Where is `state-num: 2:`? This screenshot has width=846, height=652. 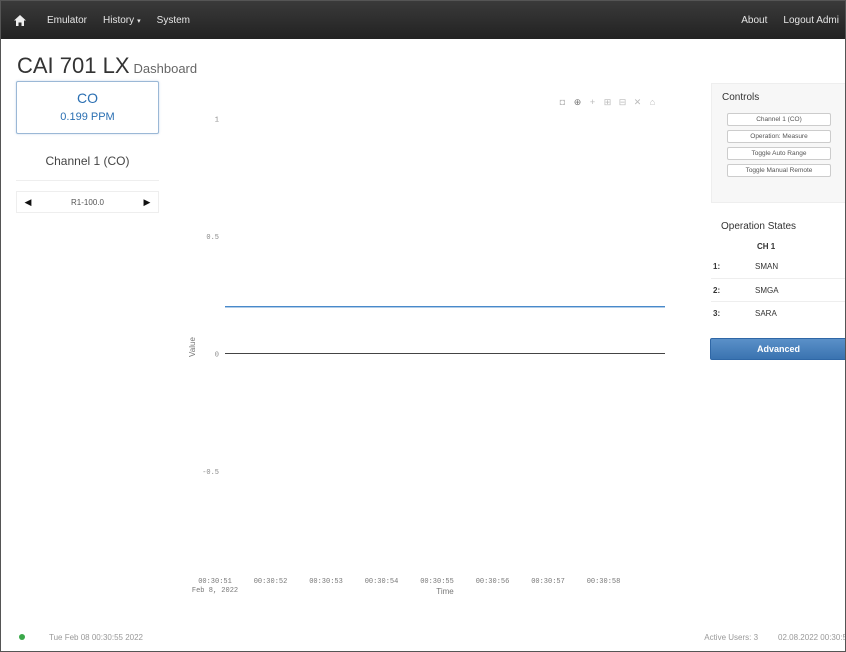 state-num: 2: is located at coordinates (717, 290).